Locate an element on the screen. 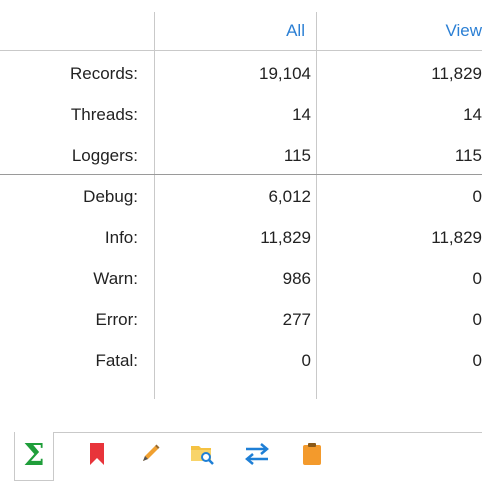 The width and height of the screenshot is (482, 482). clipboard-icon is located at coordinates (312, 456).